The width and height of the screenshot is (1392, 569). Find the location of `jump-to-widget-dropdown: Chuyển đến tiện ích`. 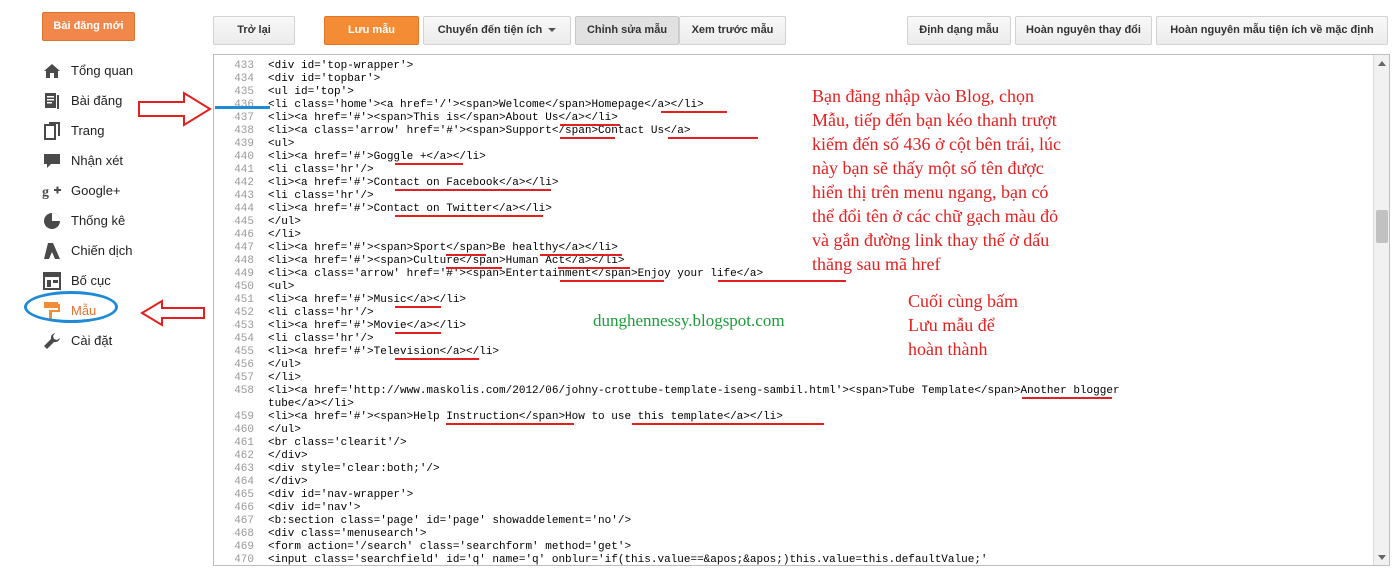

jump-to-widget-dropdown: Chuyển đến tiện ích is located at coordinates (497, 30).